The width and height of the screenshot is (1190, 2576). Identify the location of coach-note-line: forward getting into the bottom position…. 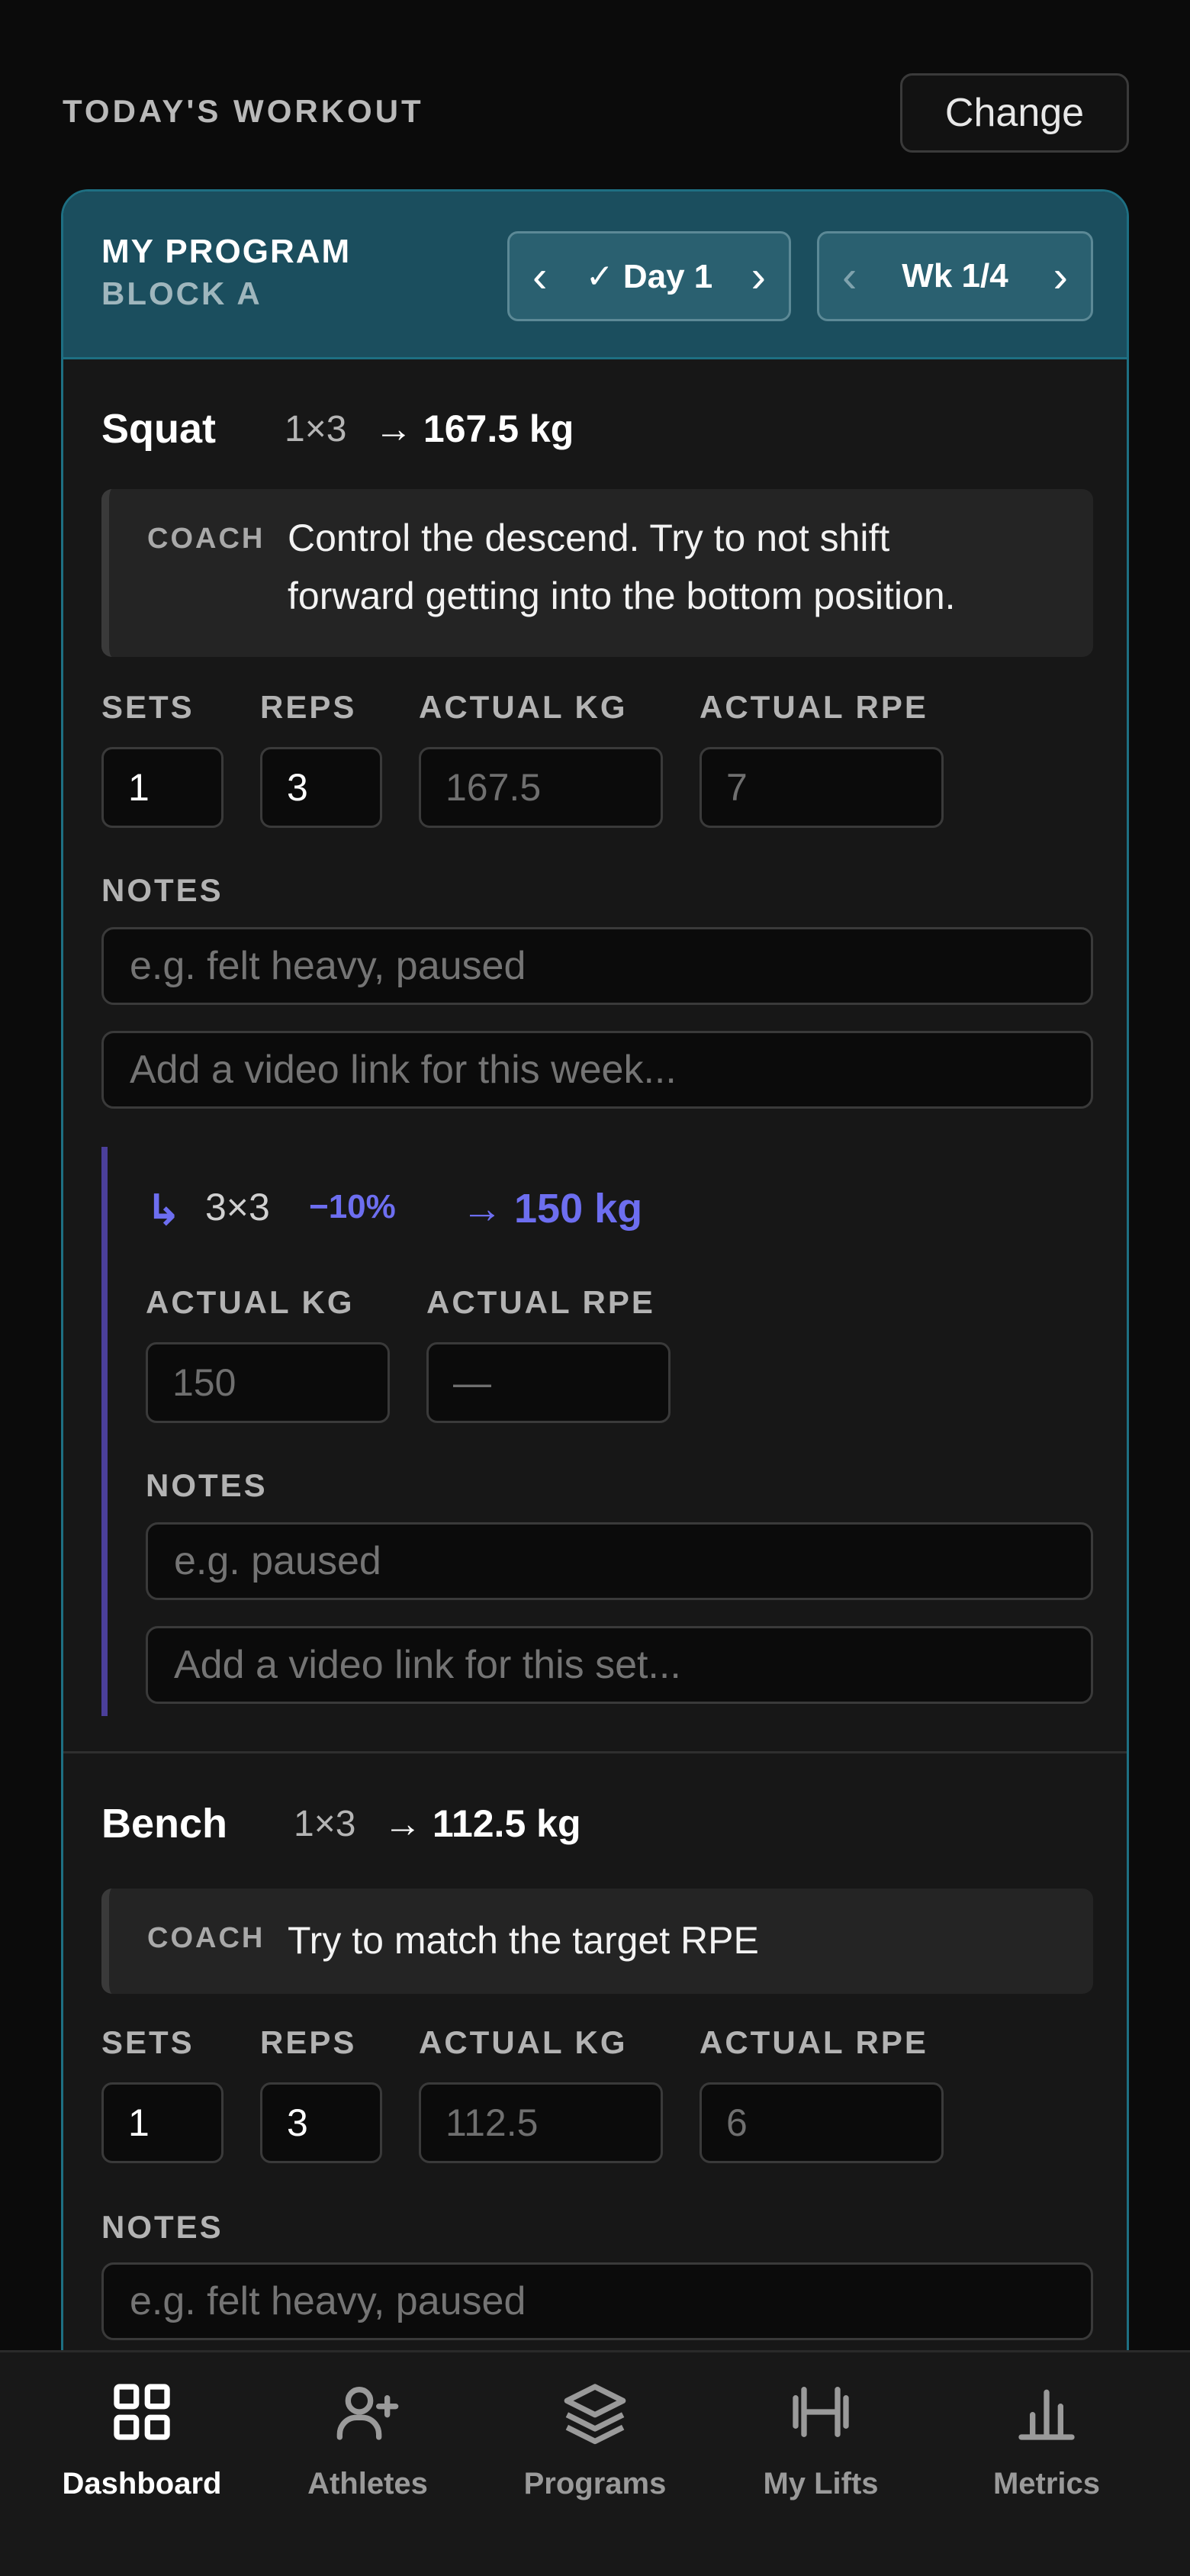
(622, 596).